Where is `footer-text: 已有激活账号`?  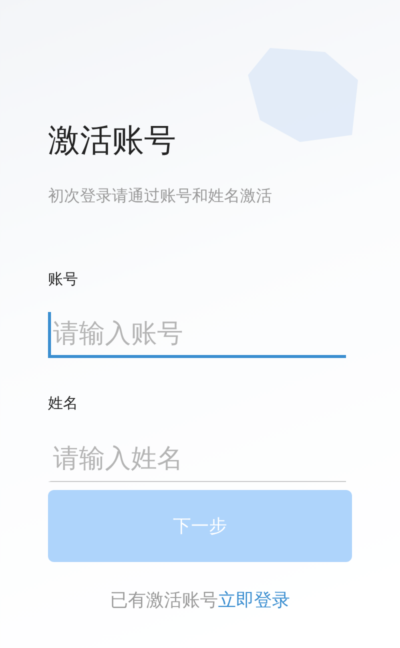
footer-text: 已有激活账号 is located at coordinates (164, 601).